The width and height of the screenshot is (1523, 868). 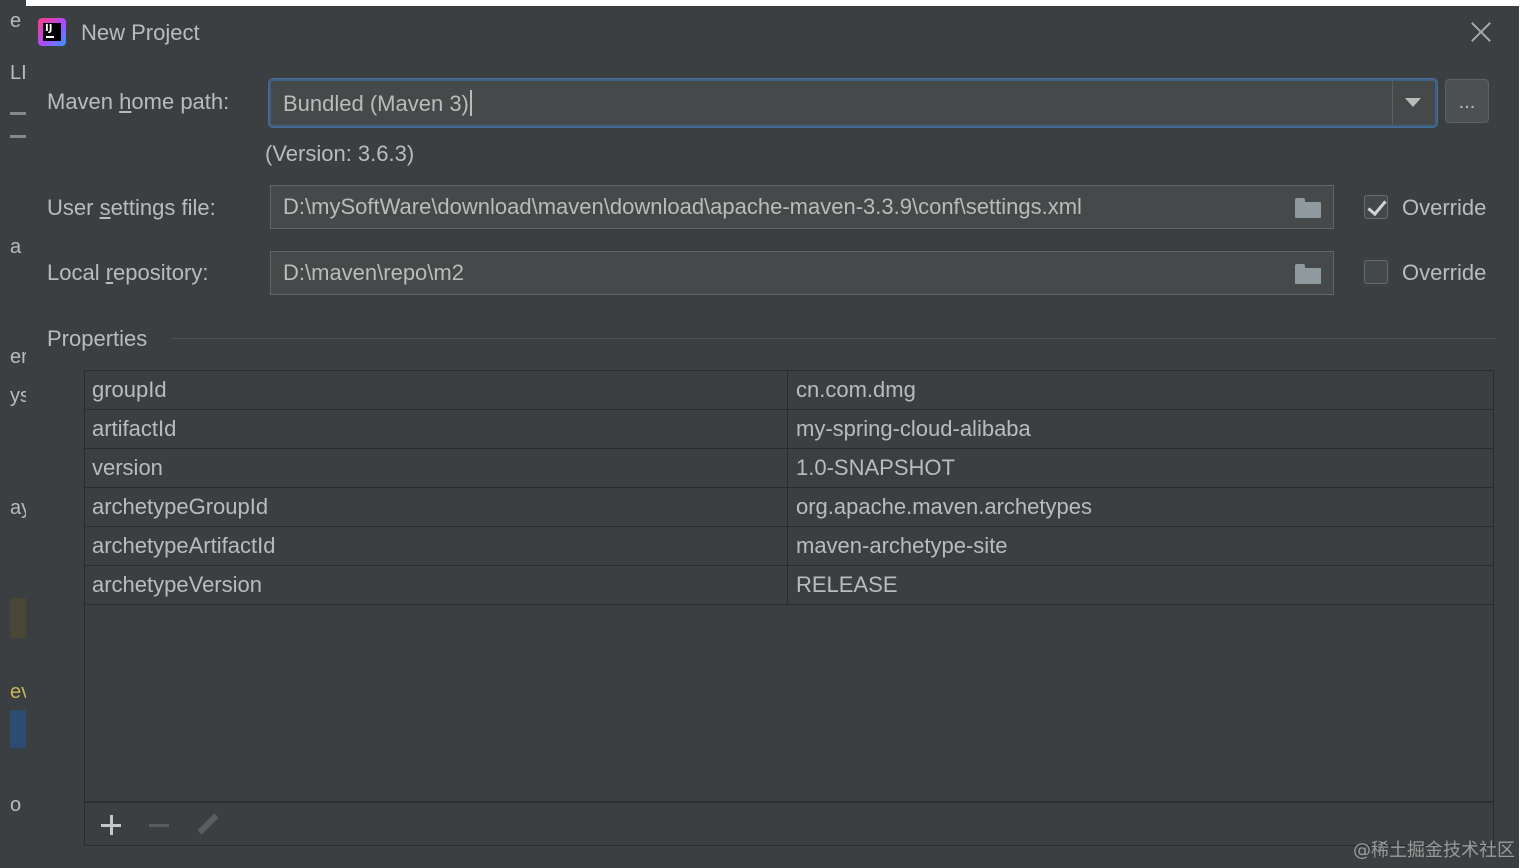 I want to click on intellij-logo-icon: IJ, so click(x=52, y=32).